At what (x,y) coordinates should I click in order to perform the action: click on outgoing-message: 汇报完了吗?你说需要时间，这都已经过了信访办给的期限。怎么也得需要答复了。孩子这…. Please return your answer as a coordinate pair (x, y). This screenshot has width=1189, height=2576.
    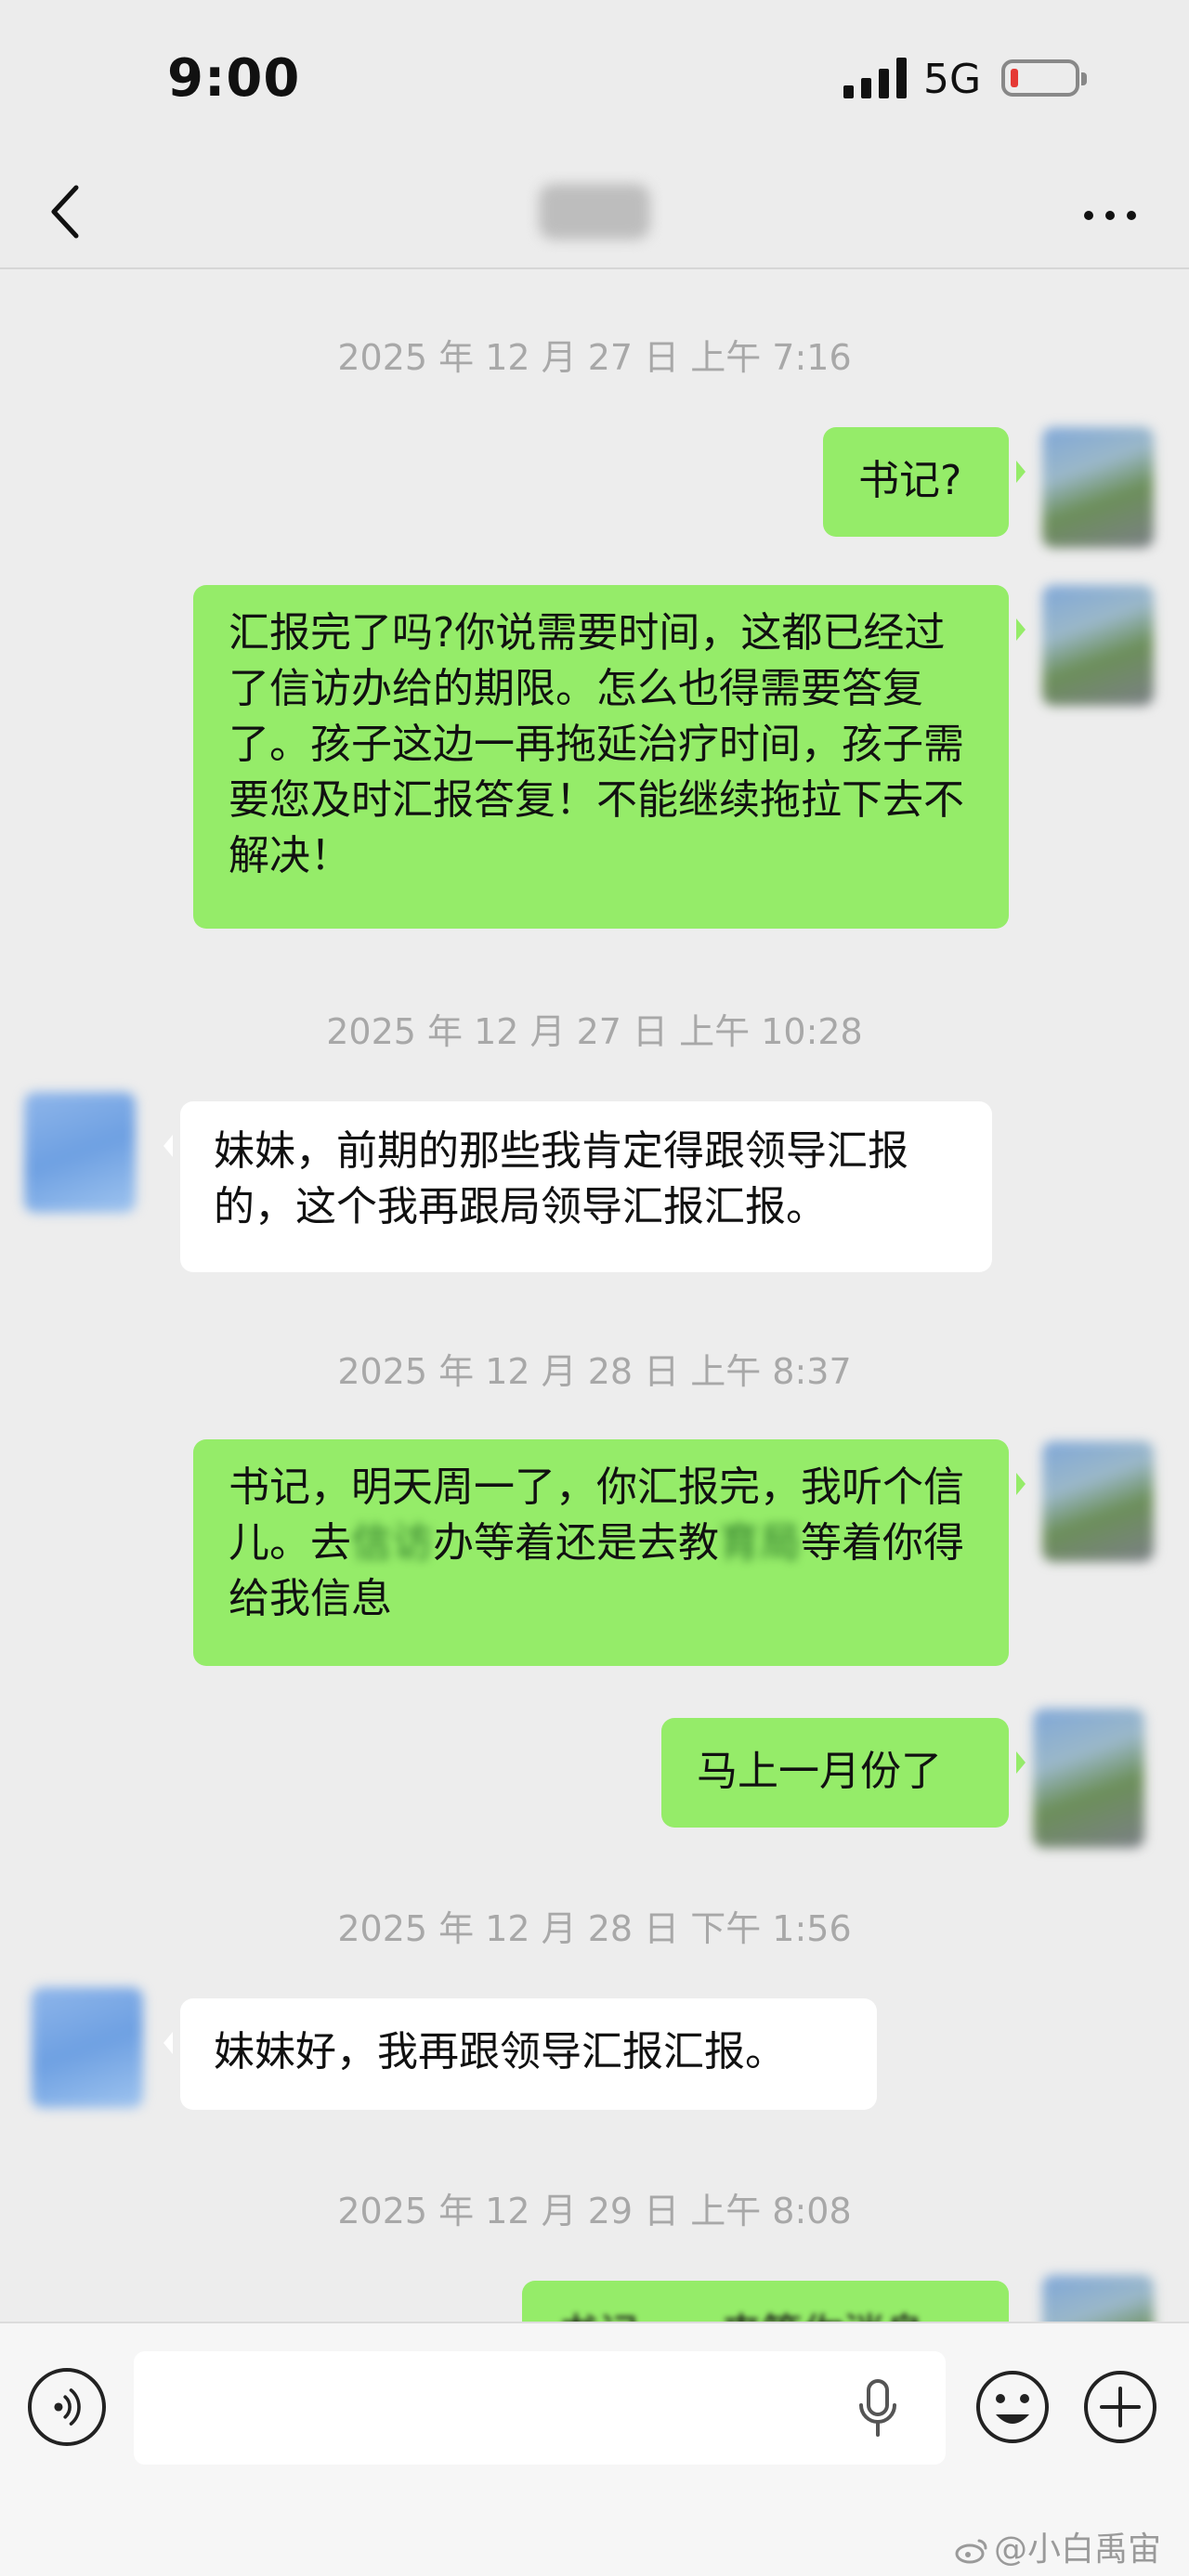
    Looking at the image, I should click on (609, 757).